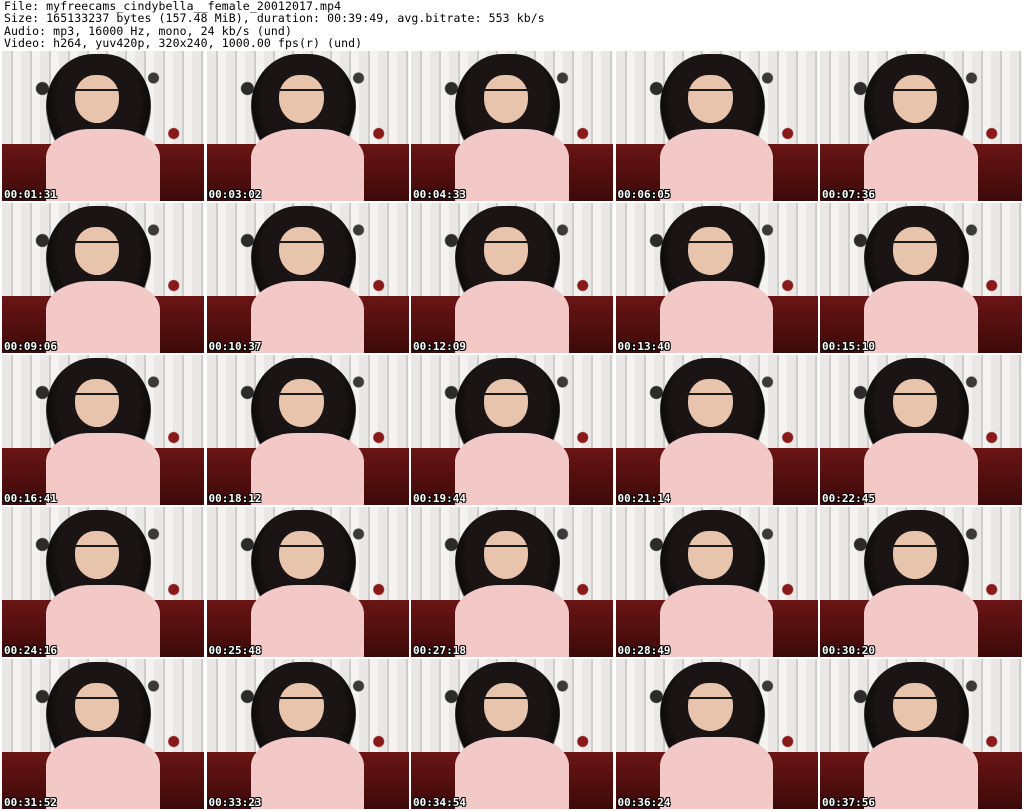 The image size is (1024, 811). I want to click on video-thumbnail: 00:01:31, so click(103, 126).